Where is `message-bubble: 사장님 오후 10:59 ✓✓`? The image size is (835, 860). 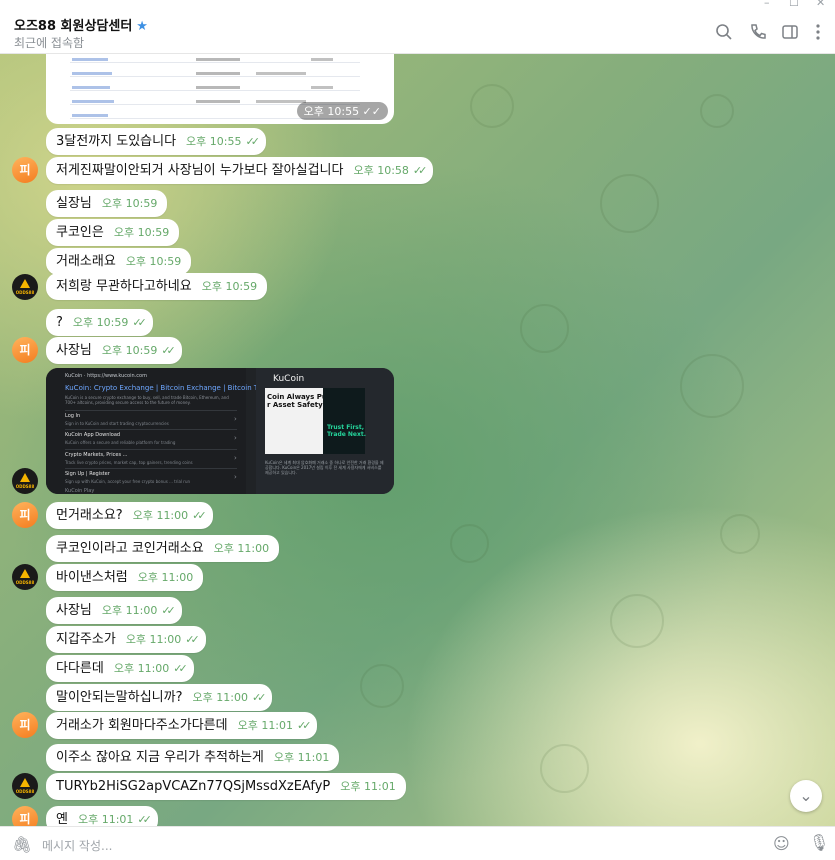
message-bubble: 사장님 오후 10:59 ✓✓ is located at coordinates (114, 350).